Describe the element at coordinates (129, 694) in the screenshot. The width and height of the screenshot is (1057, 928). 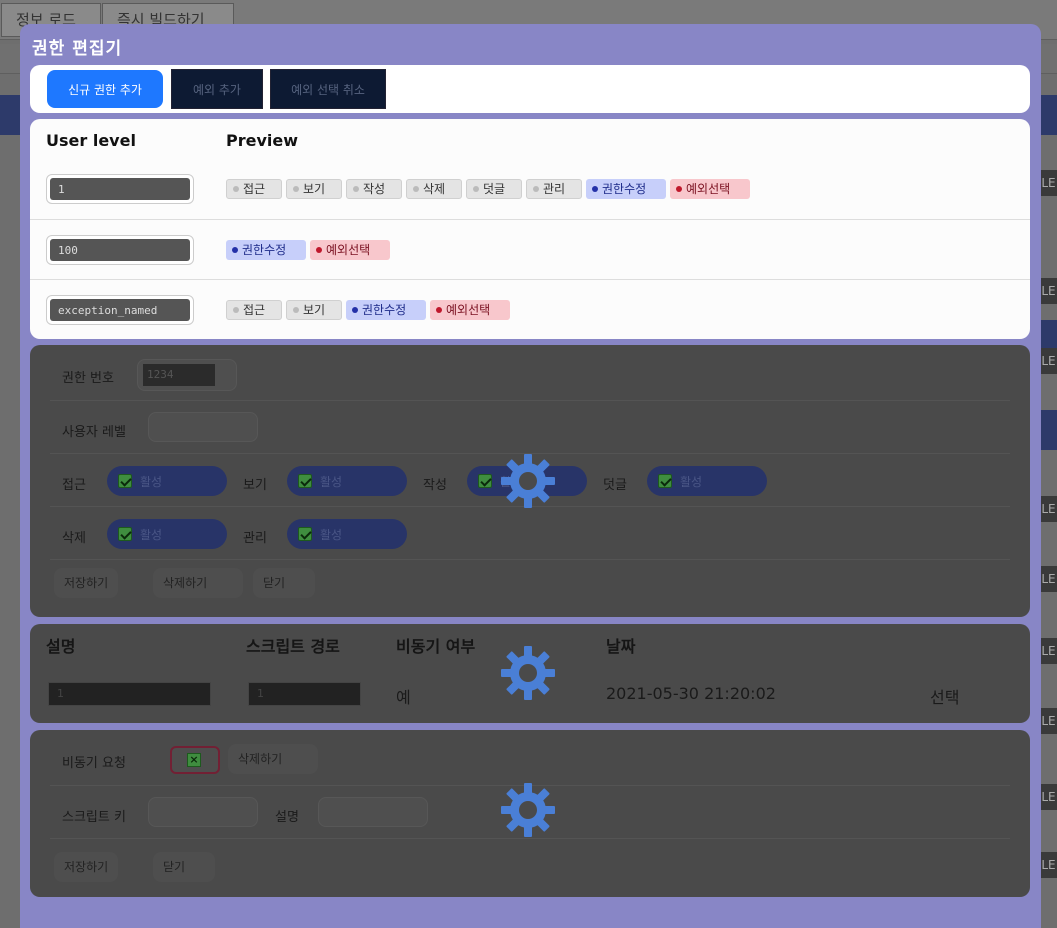
I see `script-desc-input: 1` at that location.